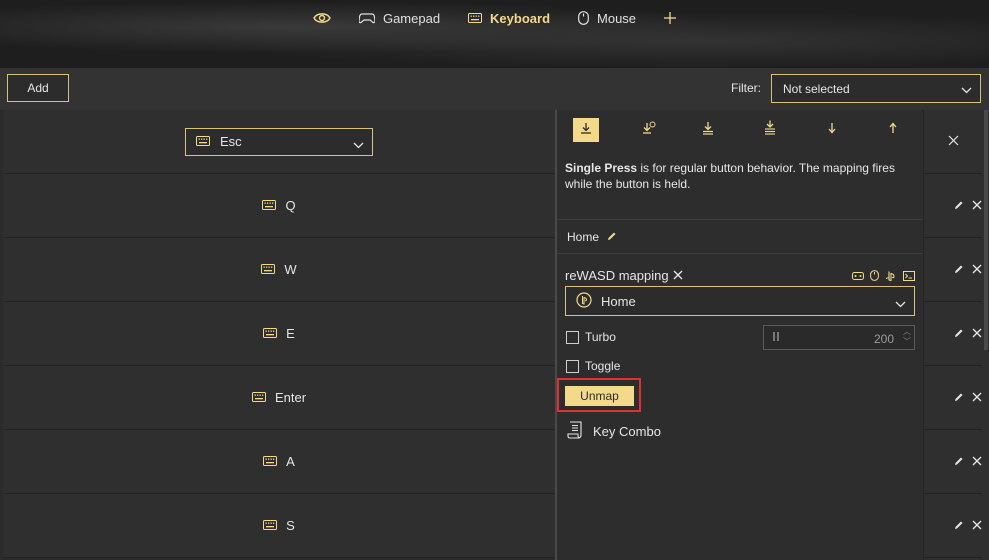  Describe the element at coordinates (986, 230) in the screenshot. I see `scrollbar` at that location.